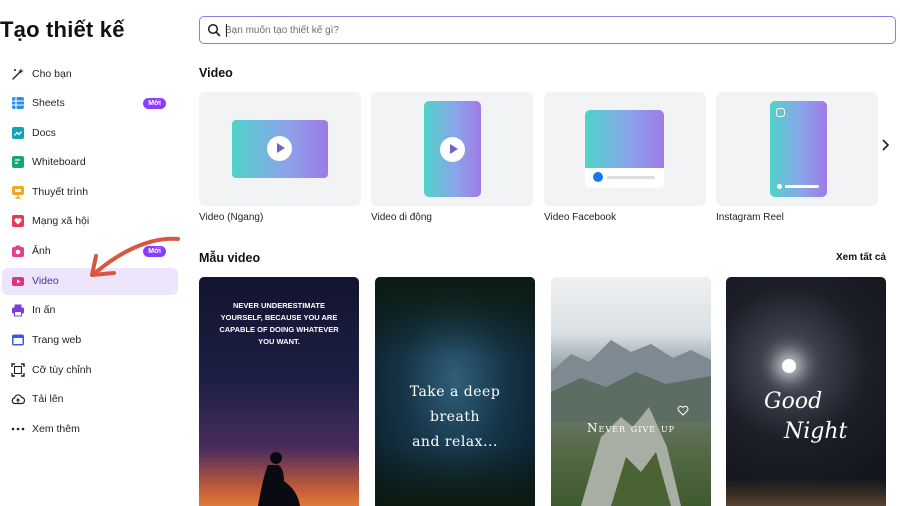  I want to click on template-text-line-2: Night, so click(816, 431).